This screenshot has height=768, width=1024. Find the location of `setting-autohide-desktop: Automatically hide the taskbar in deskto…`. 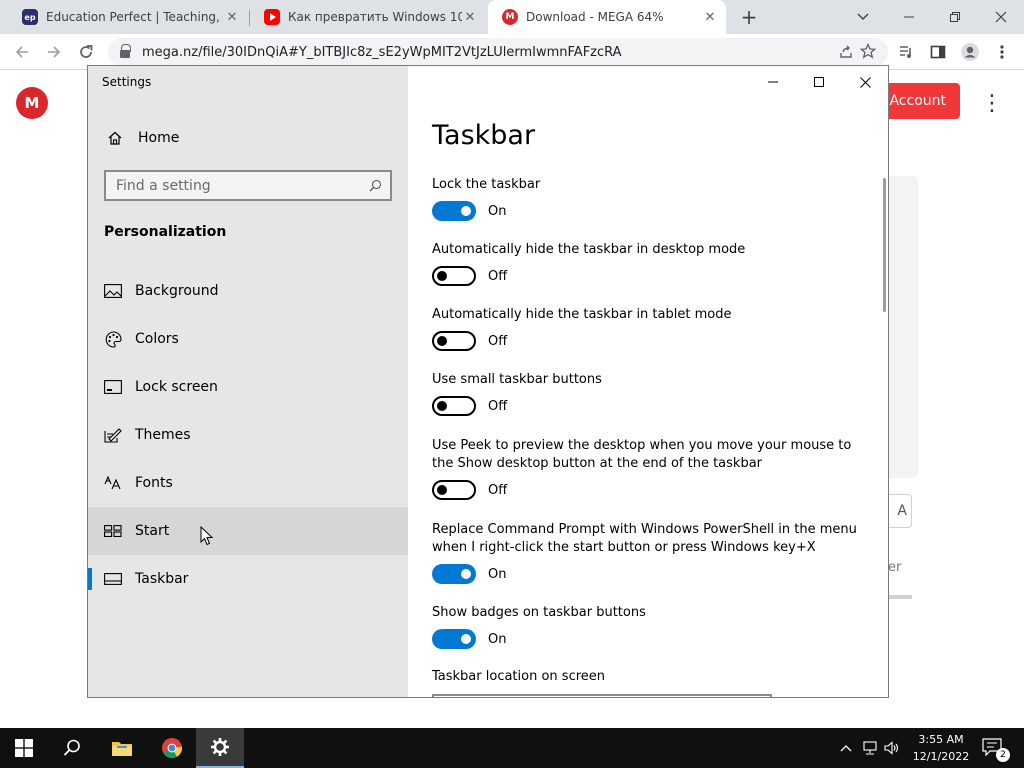

setting-autohide-desktop: Automatically hide the taskbar in deskto… is located at coordinates (652, 263).